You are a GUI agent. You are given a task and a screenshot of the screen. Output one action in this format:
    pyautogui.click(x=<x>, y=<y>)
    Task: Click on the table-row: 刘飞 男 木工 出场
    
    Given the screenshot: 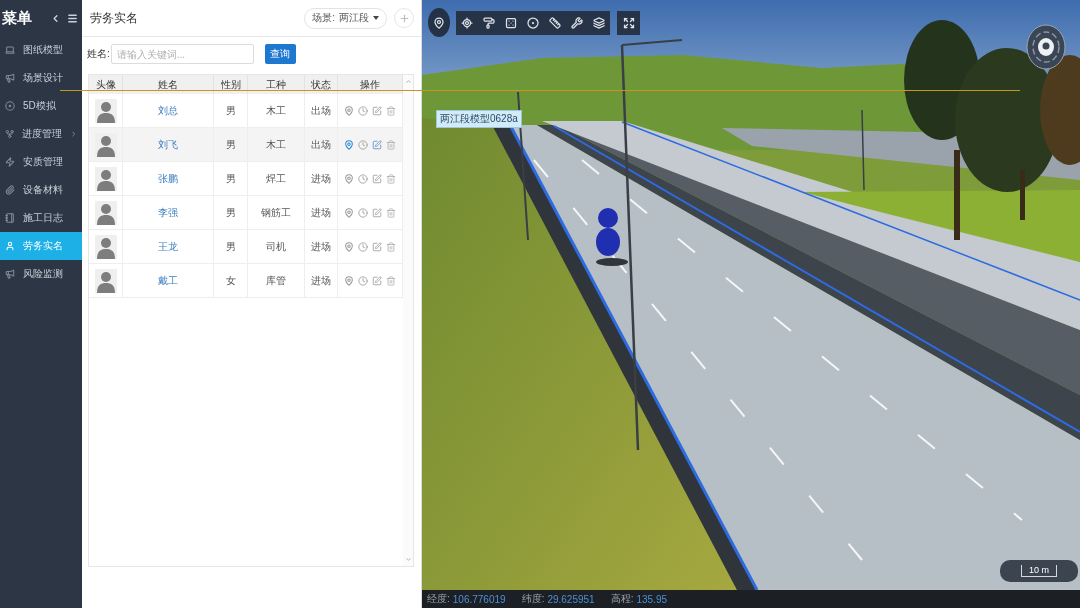 What is the action you would take?
    pyautogui.click(x=246, y=145)
    